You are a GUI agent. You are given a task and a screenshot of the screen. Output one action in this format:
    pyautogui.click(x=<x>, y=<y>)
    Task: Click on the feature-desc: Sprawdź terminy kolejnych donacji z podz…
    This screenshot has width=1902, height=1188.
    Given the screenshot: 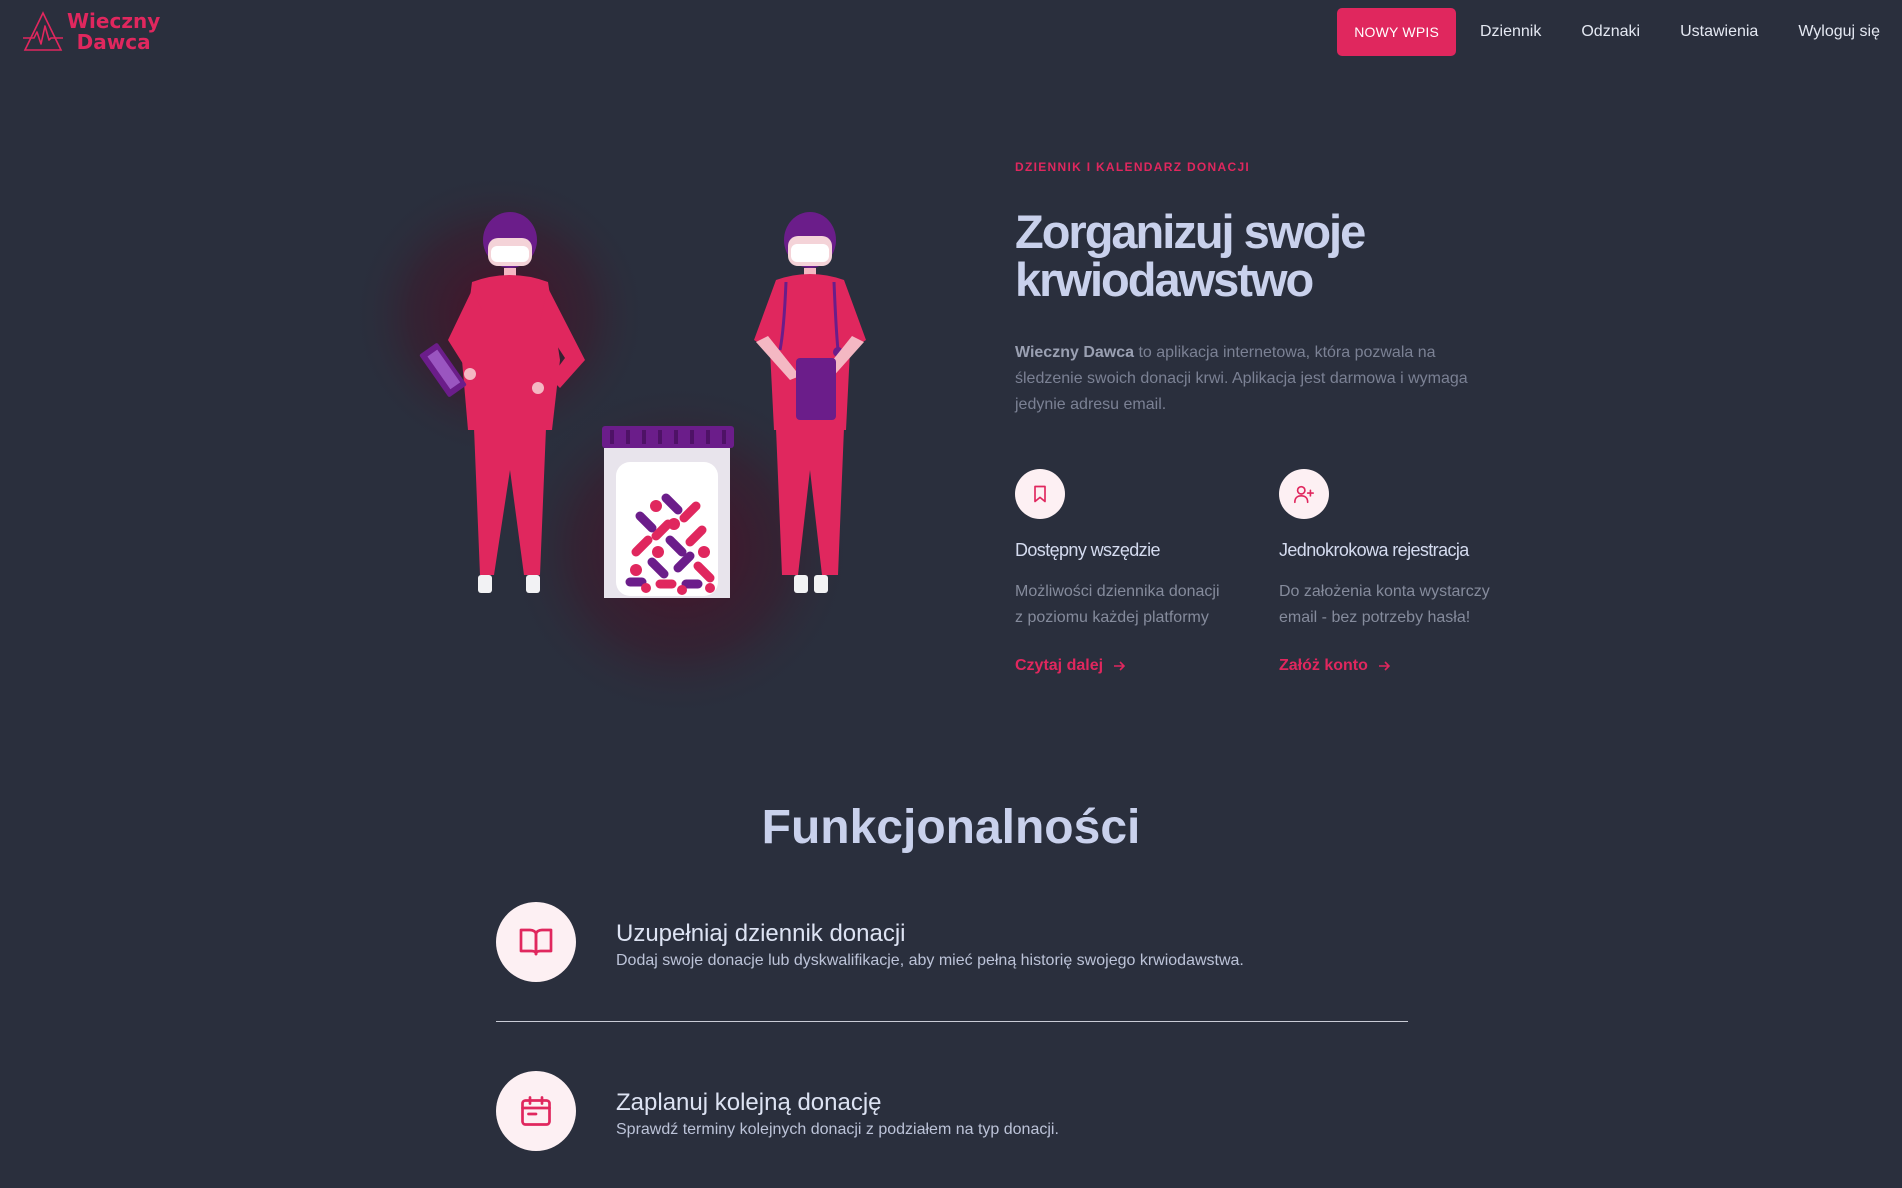 What is the action you would take?
    pyautogui.click(x=837, y=1129)
    